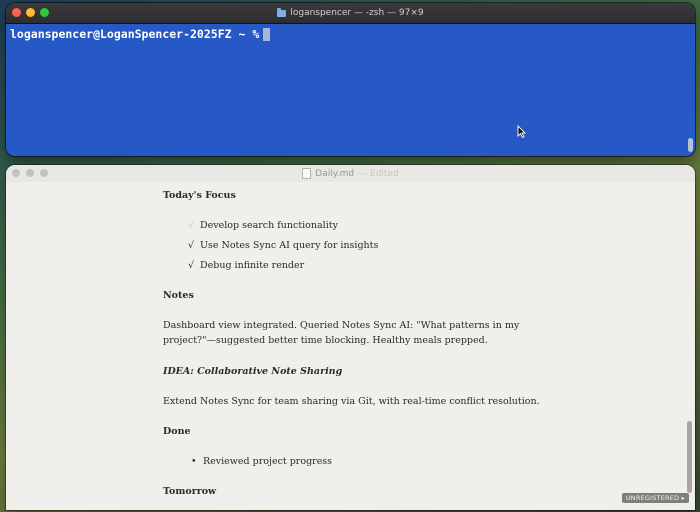 The height and width of the screenshot is (512, 700). What do you see at coordinates (521, 131) in the screenshot?
I see `mouse-pointer-icon` at bounding box center [521, 131].